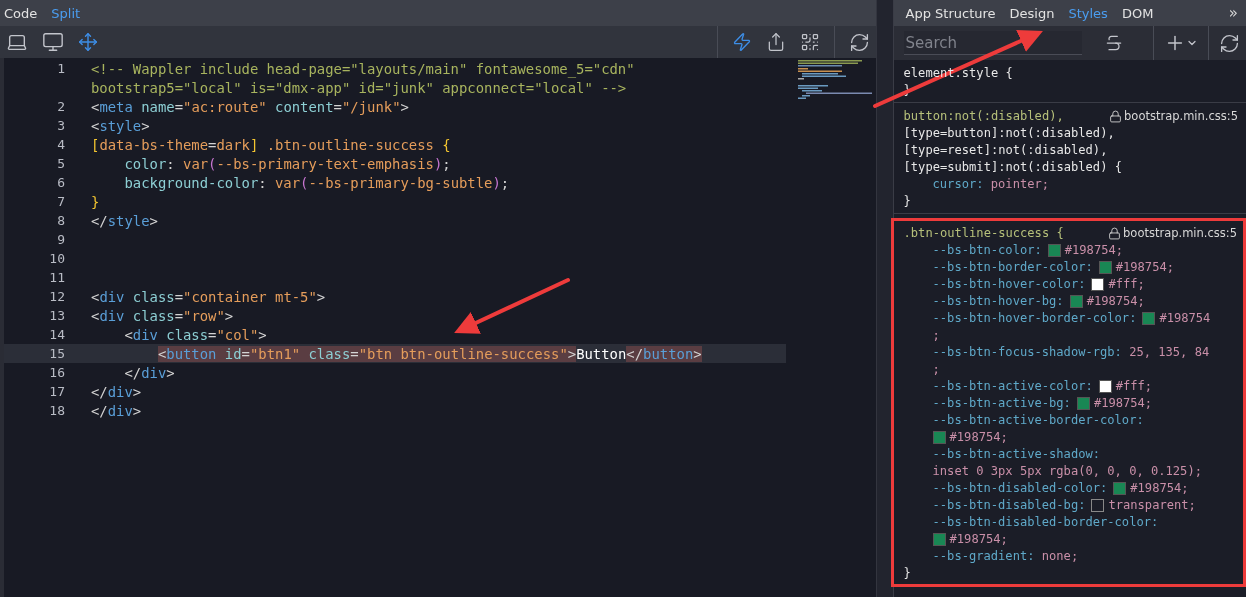 The width and height of the screenshot is (1246, 597). What do you see at coordinates (834, 80) in the screenshot?
I see `minimap-drawing` at bounding box center [834, 80].